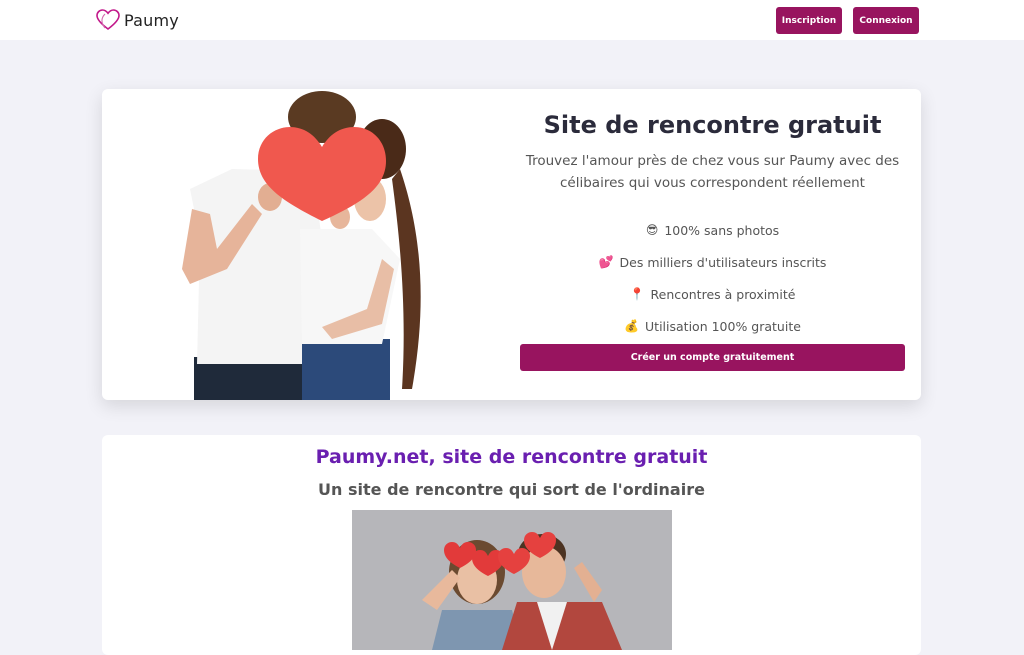 This screenshot has width=1024, height=655. Describe the element at coordinates (151, 20) in the screenshot. I see `brand-name: Paumy` at that location.